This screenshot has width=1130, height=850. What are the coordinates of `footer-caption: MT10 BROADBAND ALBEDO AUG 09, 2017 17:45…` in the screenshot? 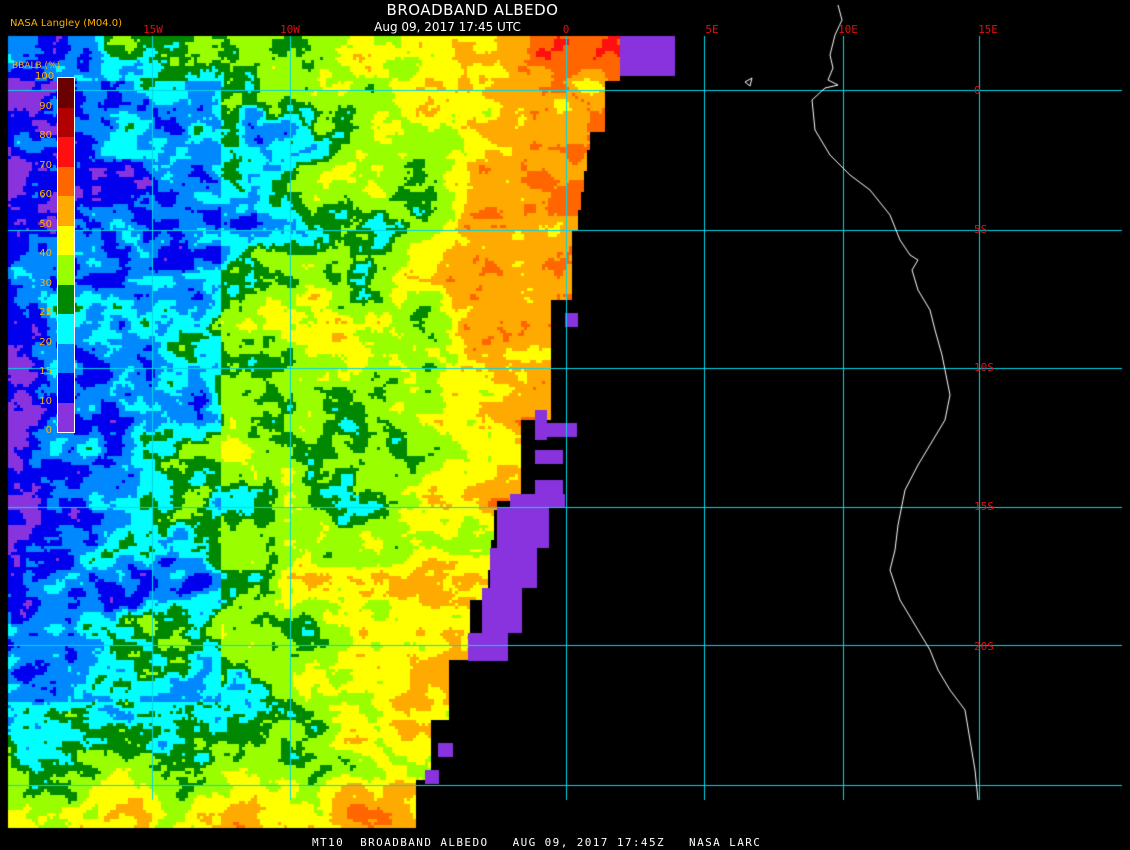 It's located at (537, 842).